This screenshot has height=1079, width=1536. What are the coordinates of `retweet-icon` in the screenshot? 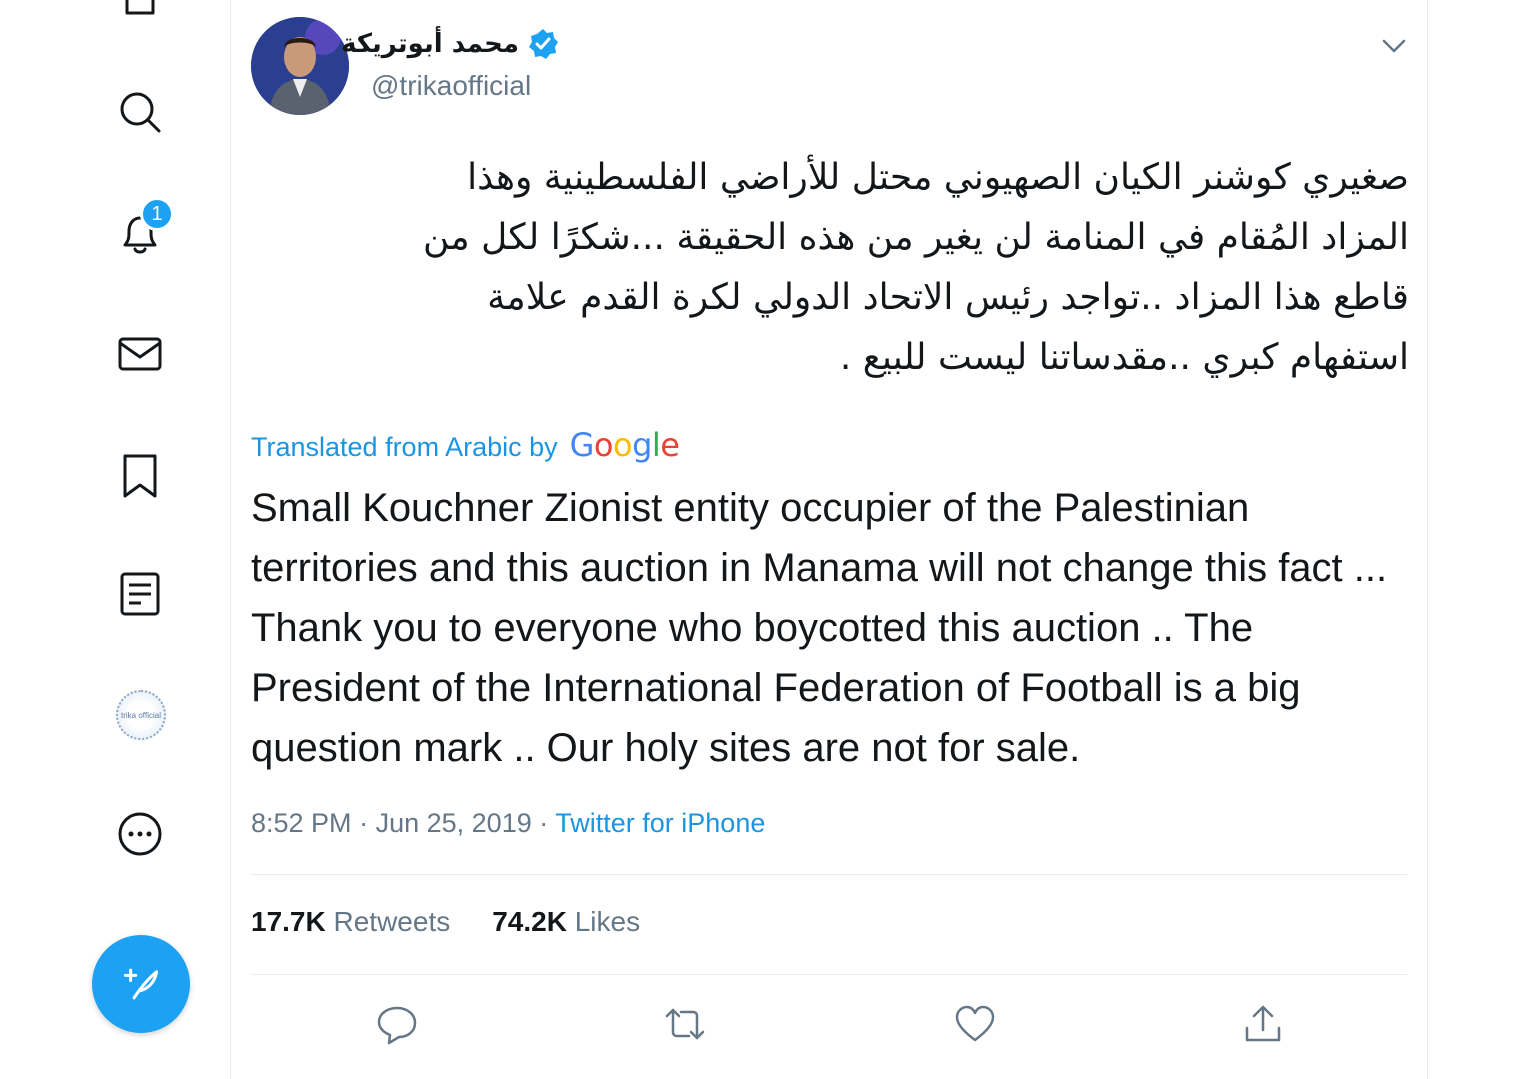 It's located at (685, 1024).